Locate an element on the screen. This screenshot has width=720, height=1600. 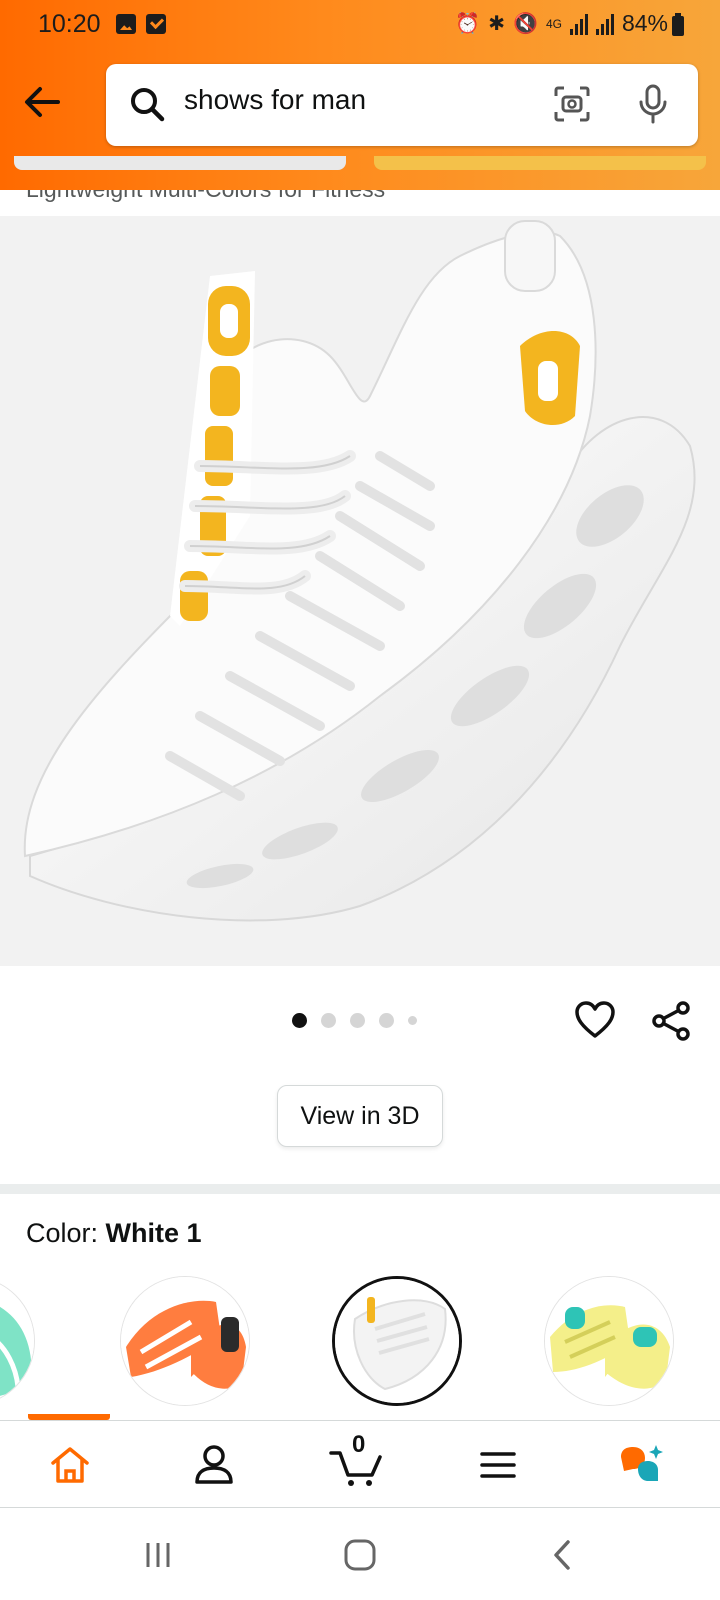
view-in-3d-button: View in 3D is located at coordinates (360, 1116).